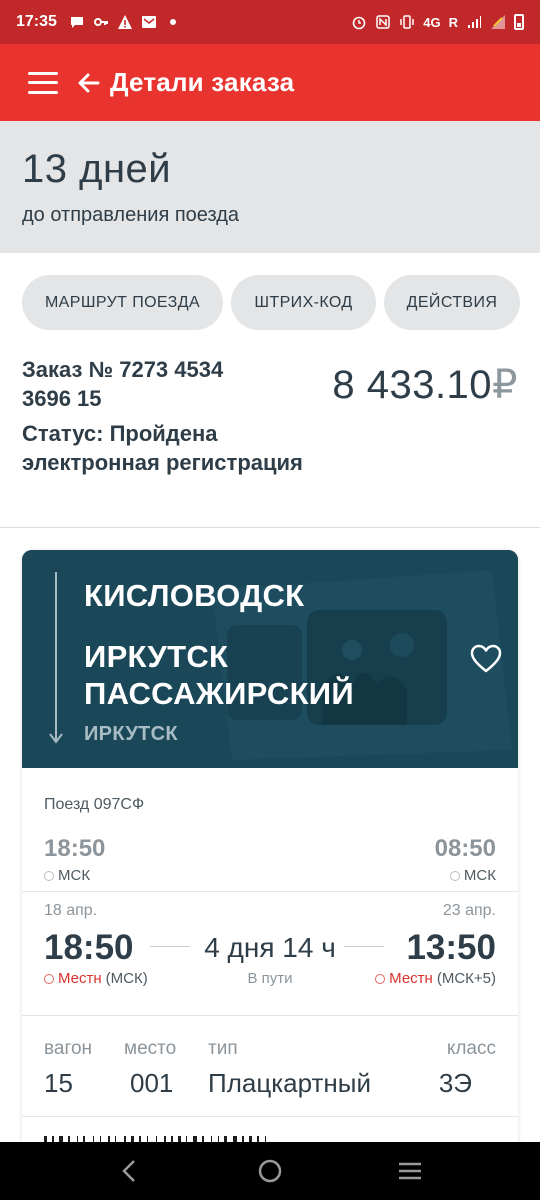  Describe the element at coordinates (471, 1048) in the screenshot. I see `class-label: класс` at that location.